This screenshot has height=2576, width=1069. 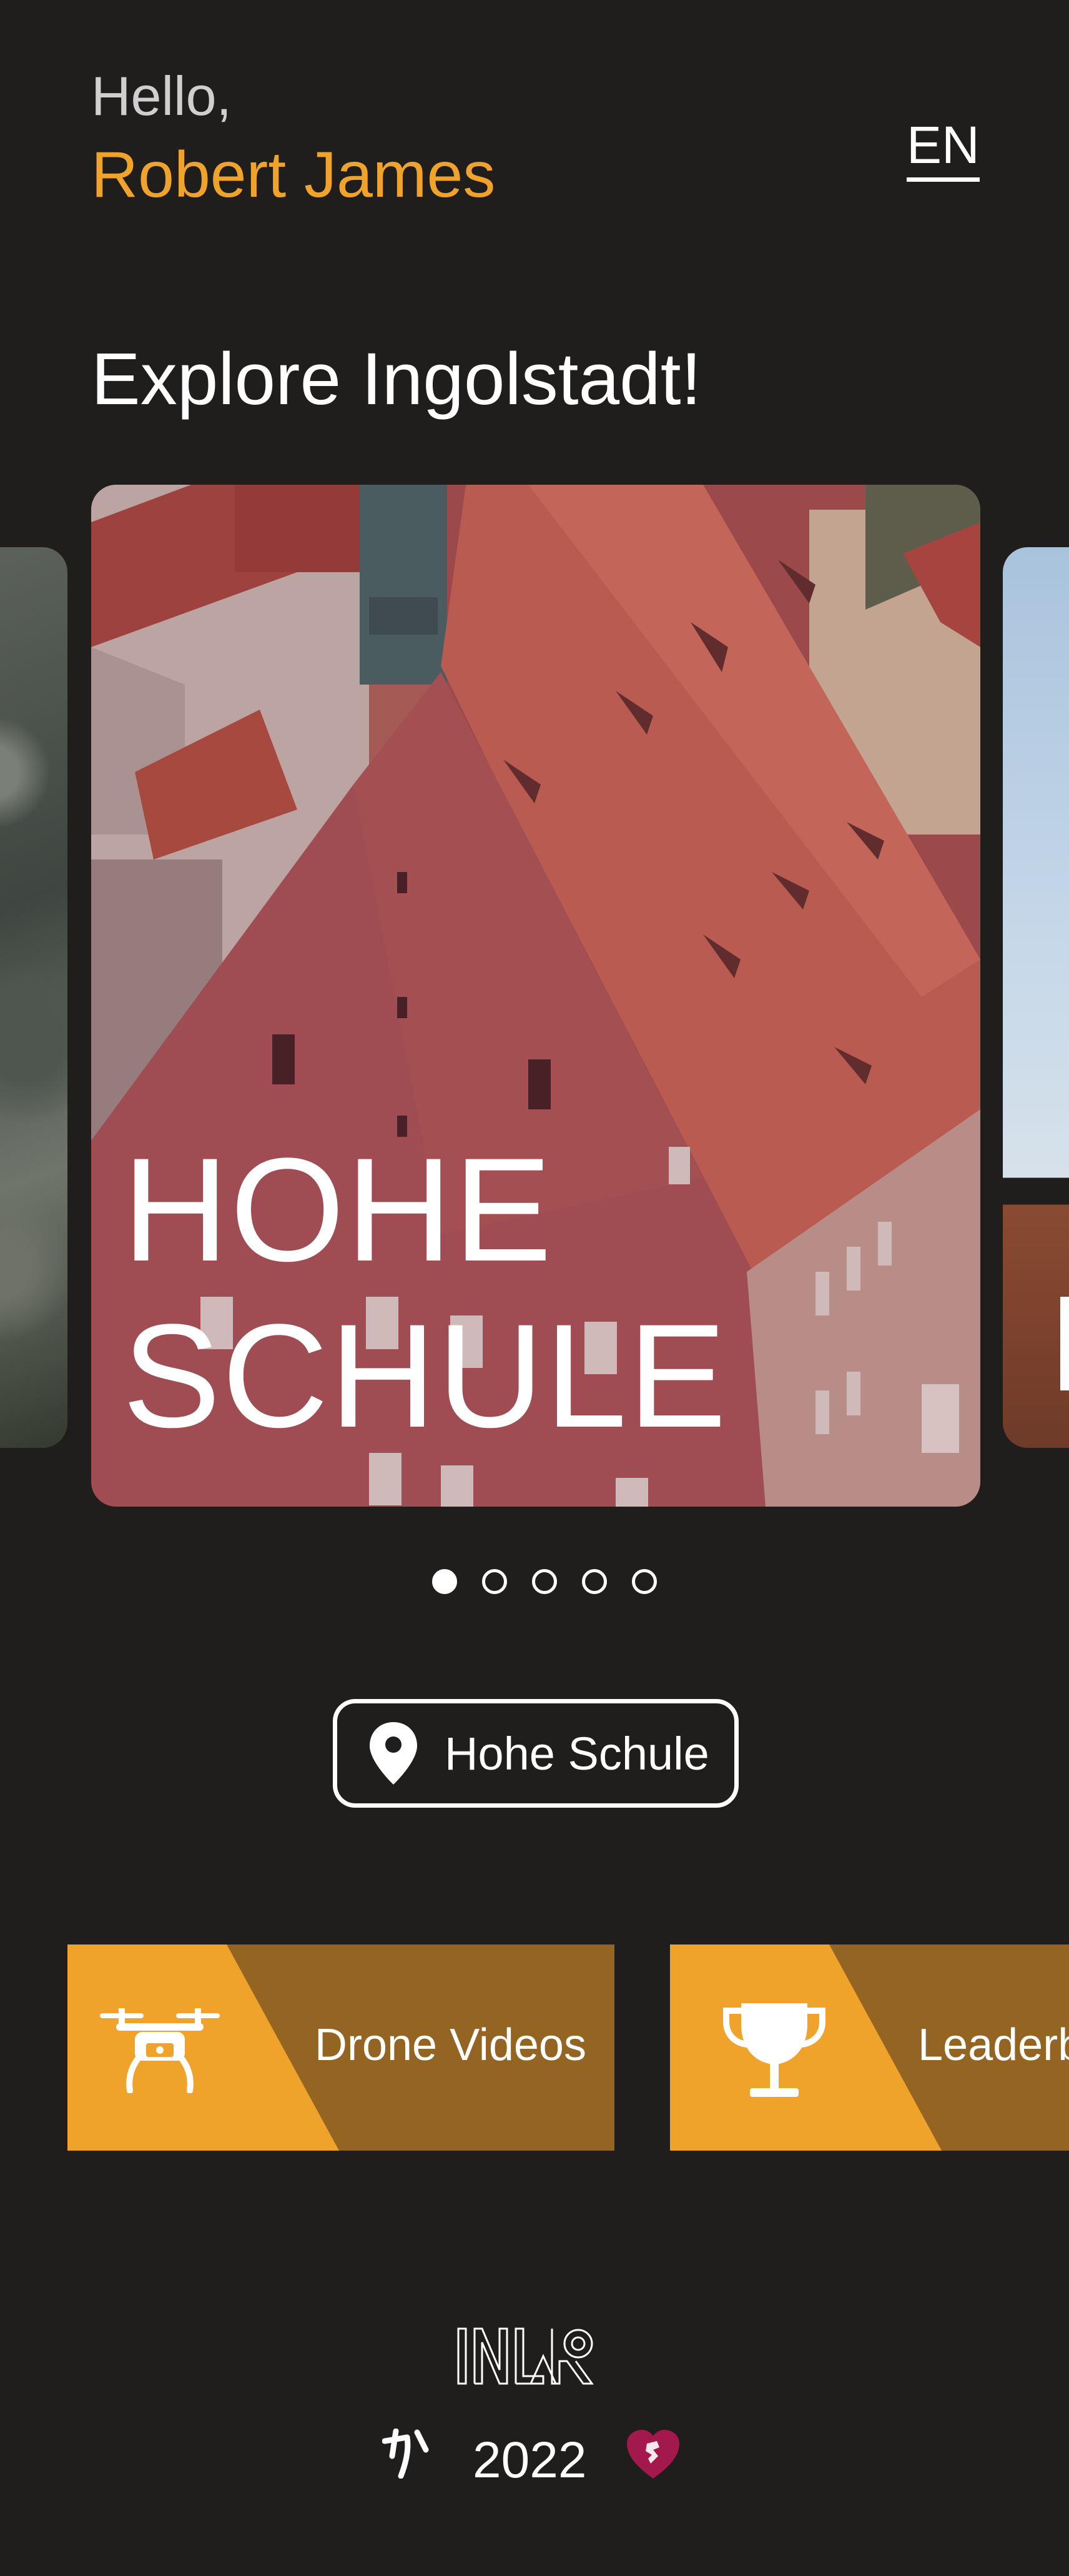 I want to click on card-title: HOHE SCHULE, so click(x=425, y=1293).